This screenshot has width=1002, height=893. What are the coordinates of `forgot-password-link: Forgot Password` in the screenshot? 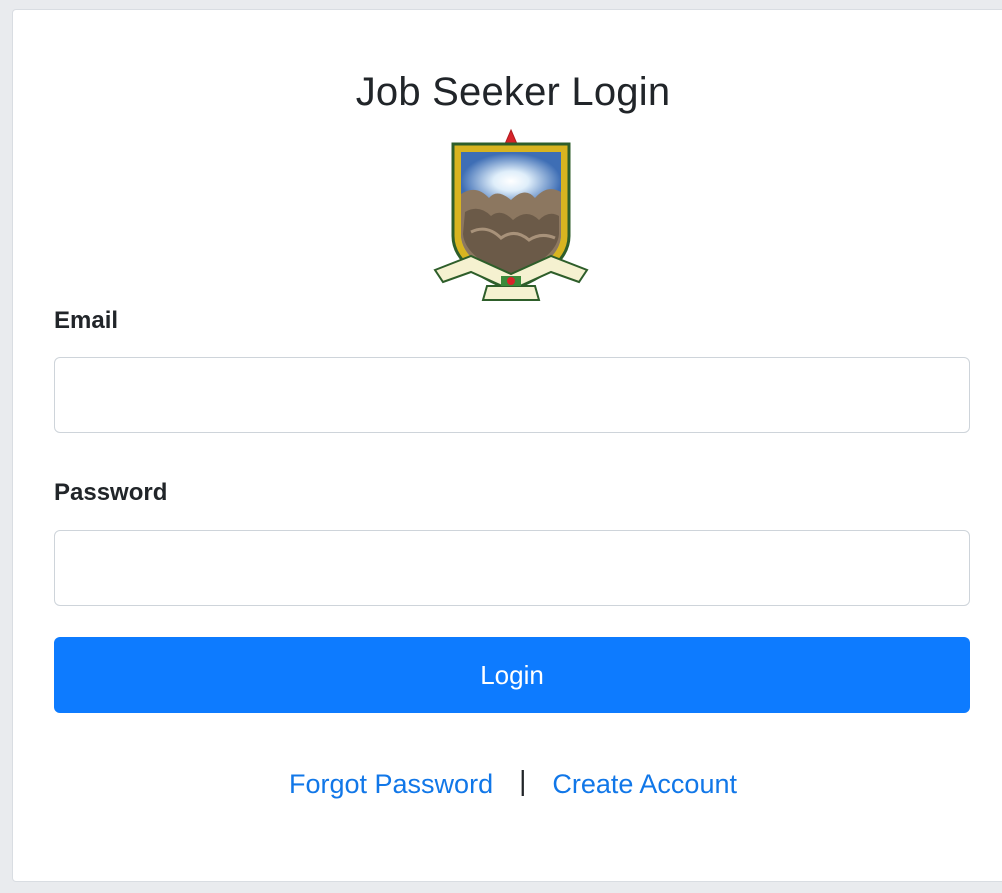 It's located at (391, 784).